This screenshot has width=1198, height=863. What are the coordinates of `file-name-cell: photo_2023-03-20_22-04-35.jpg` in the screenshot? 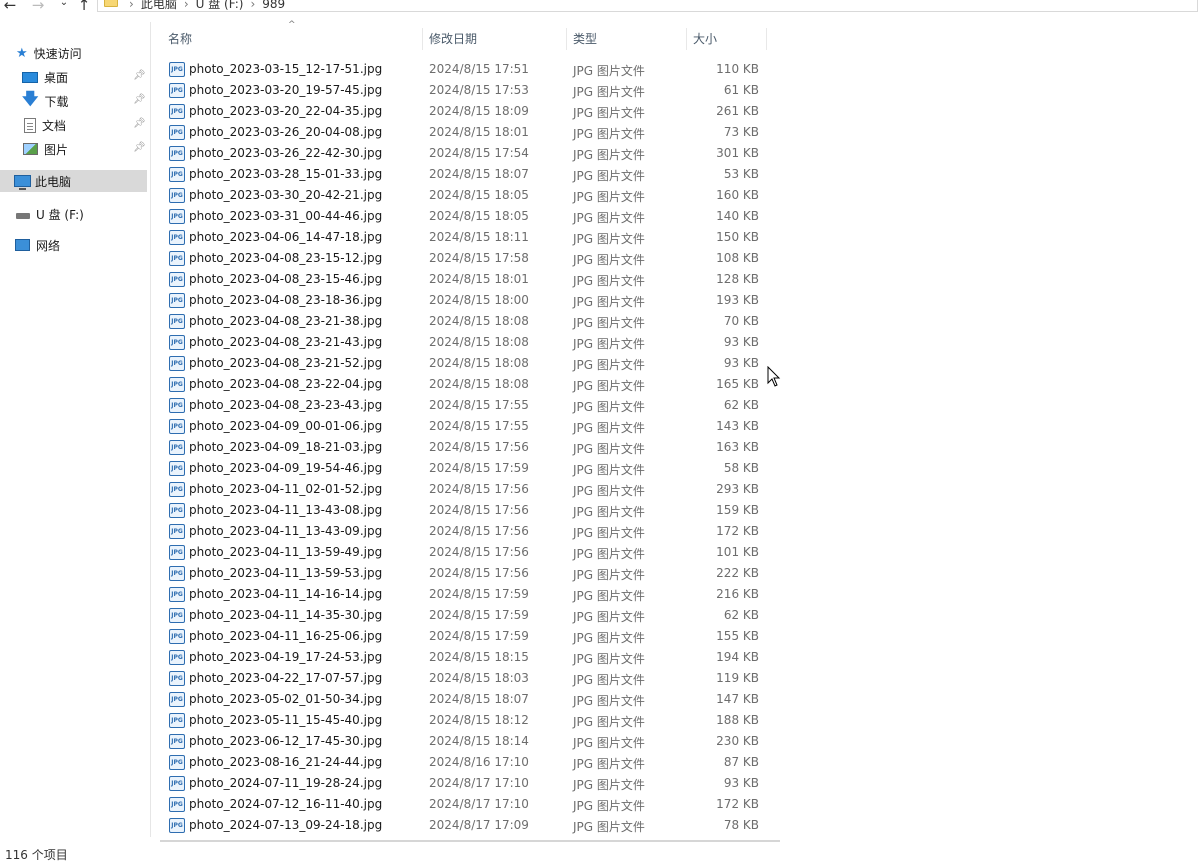 It's located at (286, 111).